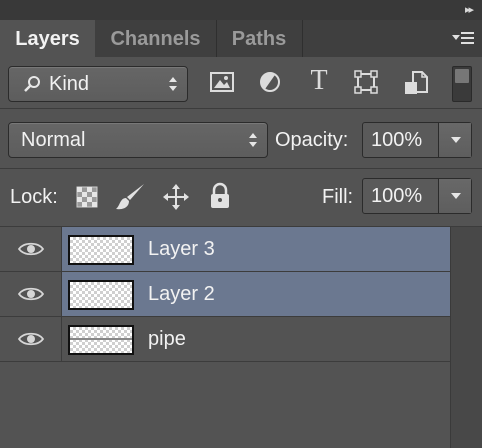 The height and width of the screenshot is (448, 482). I want to click on layer-row-layer-2: Layer 2, so click(225, 294).